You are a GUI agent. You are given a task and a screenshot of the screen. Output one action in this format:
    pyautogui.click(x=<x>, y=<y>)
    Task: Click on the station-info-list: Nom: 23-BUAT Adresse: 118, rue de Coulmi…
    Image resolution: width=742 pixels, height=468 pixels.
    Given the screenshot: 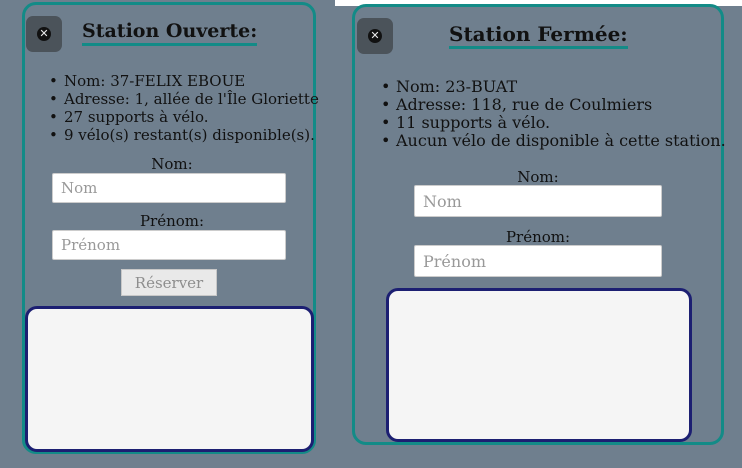 What is the action you would take?
    pyautogui.click(x=553, y=114)
    